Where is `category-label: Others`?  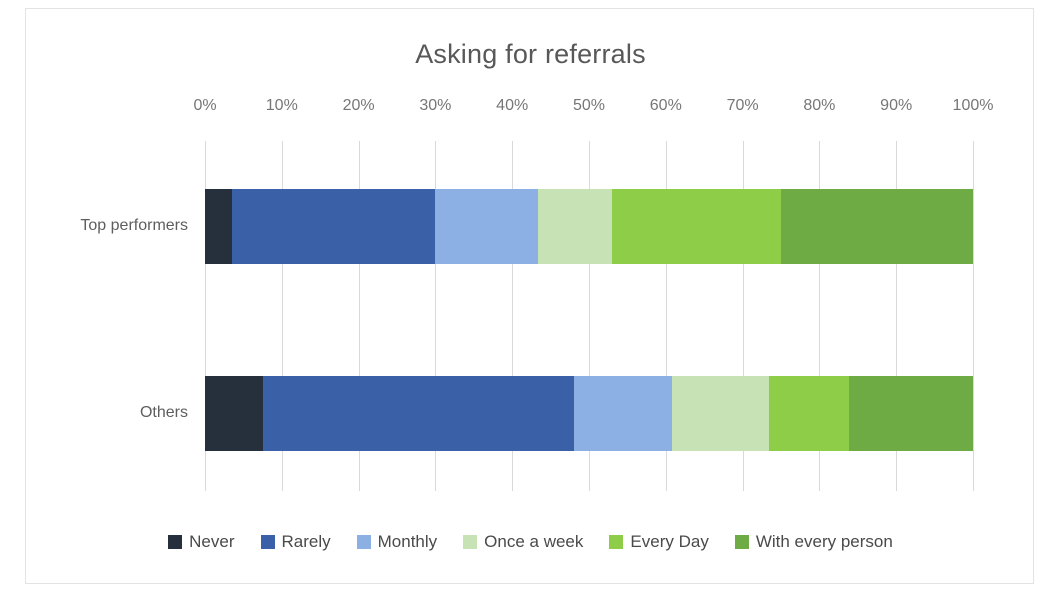 category-label: Others is located at coordinates (163, 412).